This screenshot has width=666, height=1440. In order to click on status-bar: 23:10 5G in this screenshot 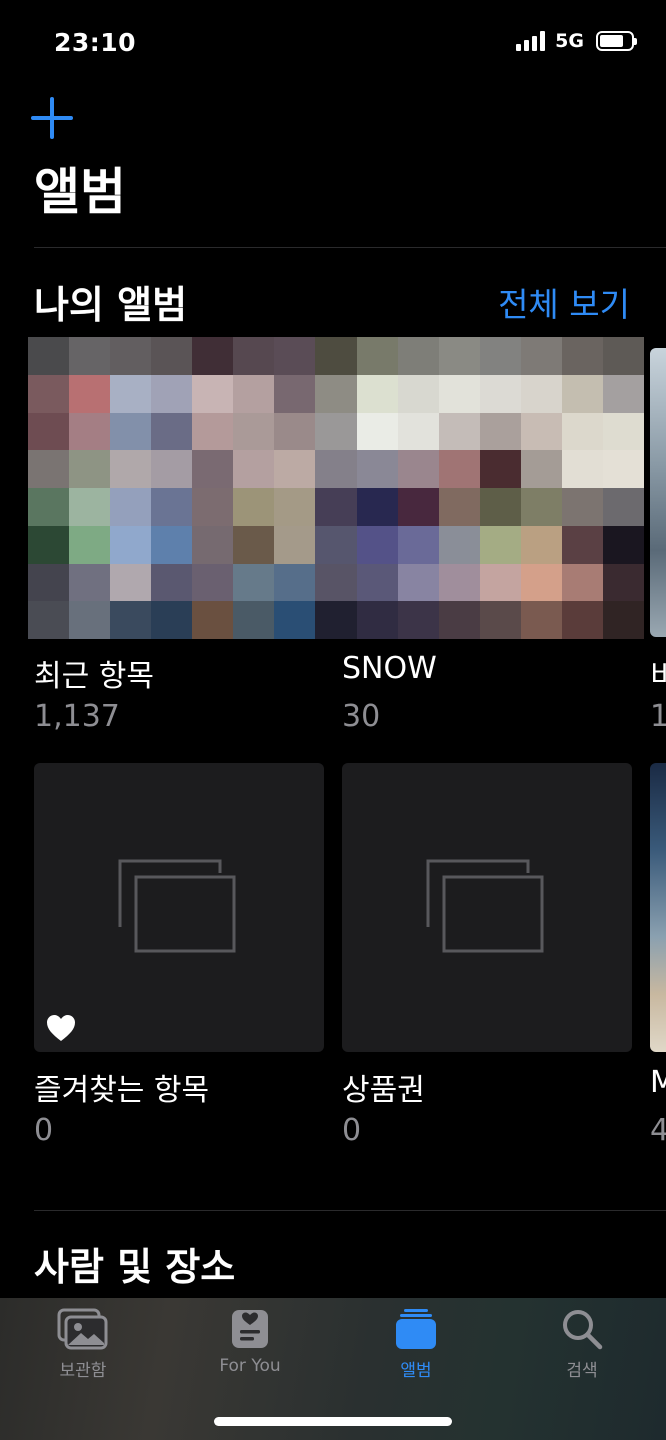, I will do `click(333, 43)`.